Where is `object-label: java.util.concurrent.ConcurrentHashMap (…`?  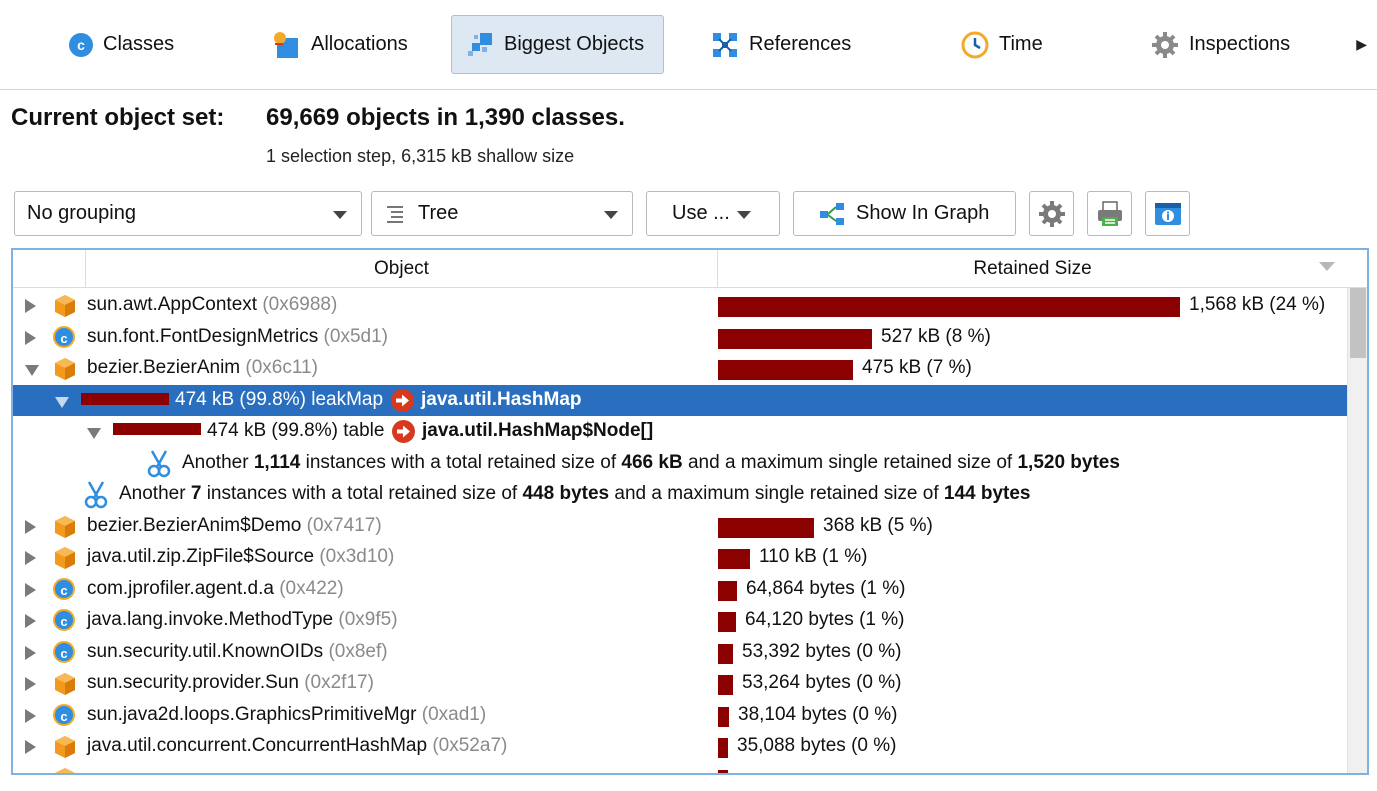 object-label: java.util.concurrent.ConcurrentHashMap (… is located at coordinates (297, 746).